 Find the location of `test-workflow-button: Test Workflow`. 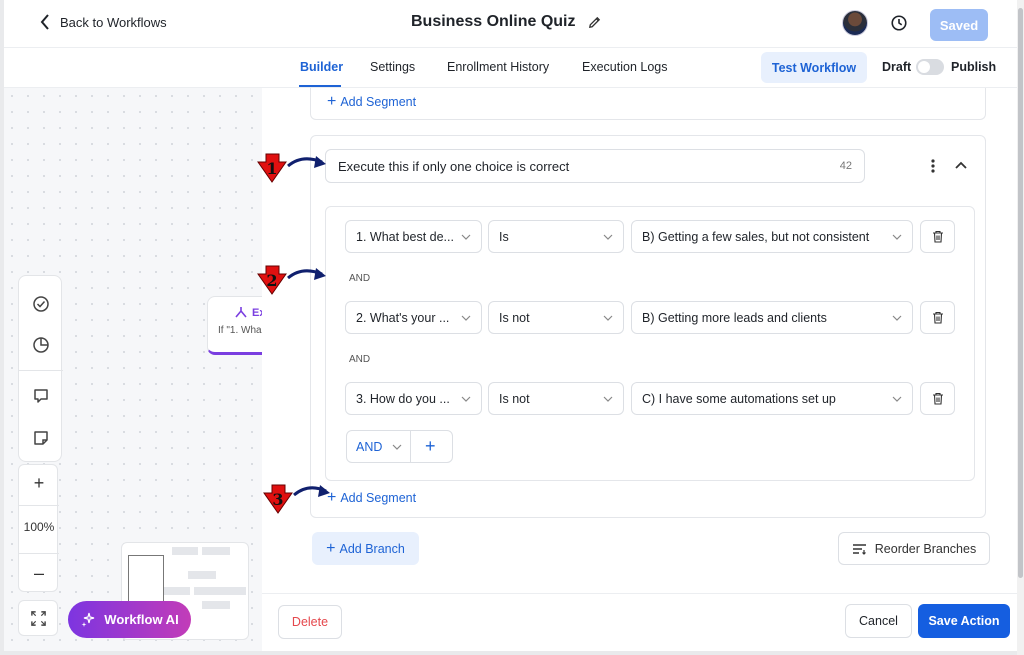

test-workflow-button: Test Workflow is located at coordinates (814, 67).